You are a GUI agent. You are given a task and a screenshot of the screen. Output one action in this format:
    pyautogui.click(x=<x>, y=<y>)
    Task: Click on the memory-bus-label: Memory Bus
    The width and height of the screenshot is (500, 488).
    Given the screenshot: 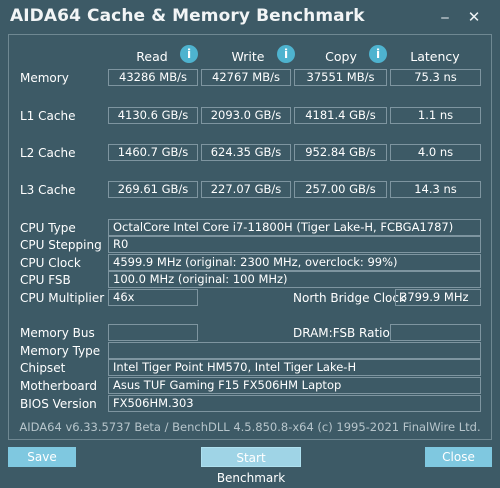 What is the action you would take?
    pyautogui.click(x=57, y=333)
    